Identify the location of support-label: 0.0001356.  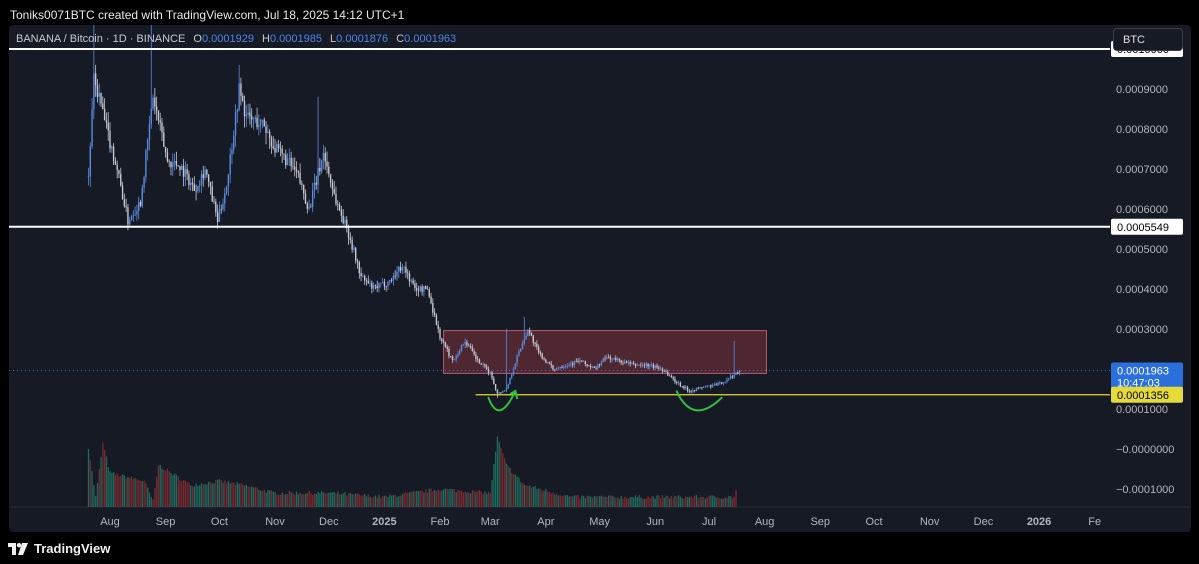
(1143, 396).